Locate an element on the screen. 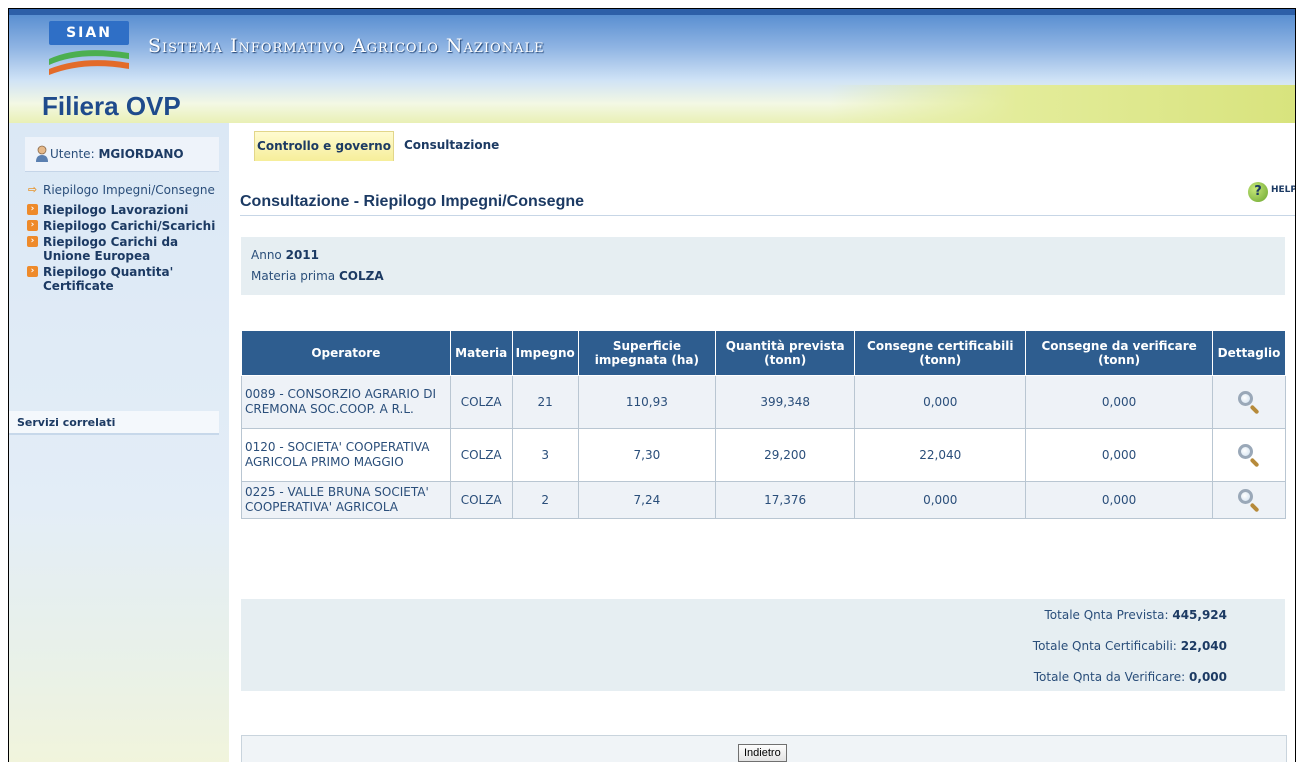 This screenshot has width=1310, height=762. title-divider is located at coordinates (767, 215).